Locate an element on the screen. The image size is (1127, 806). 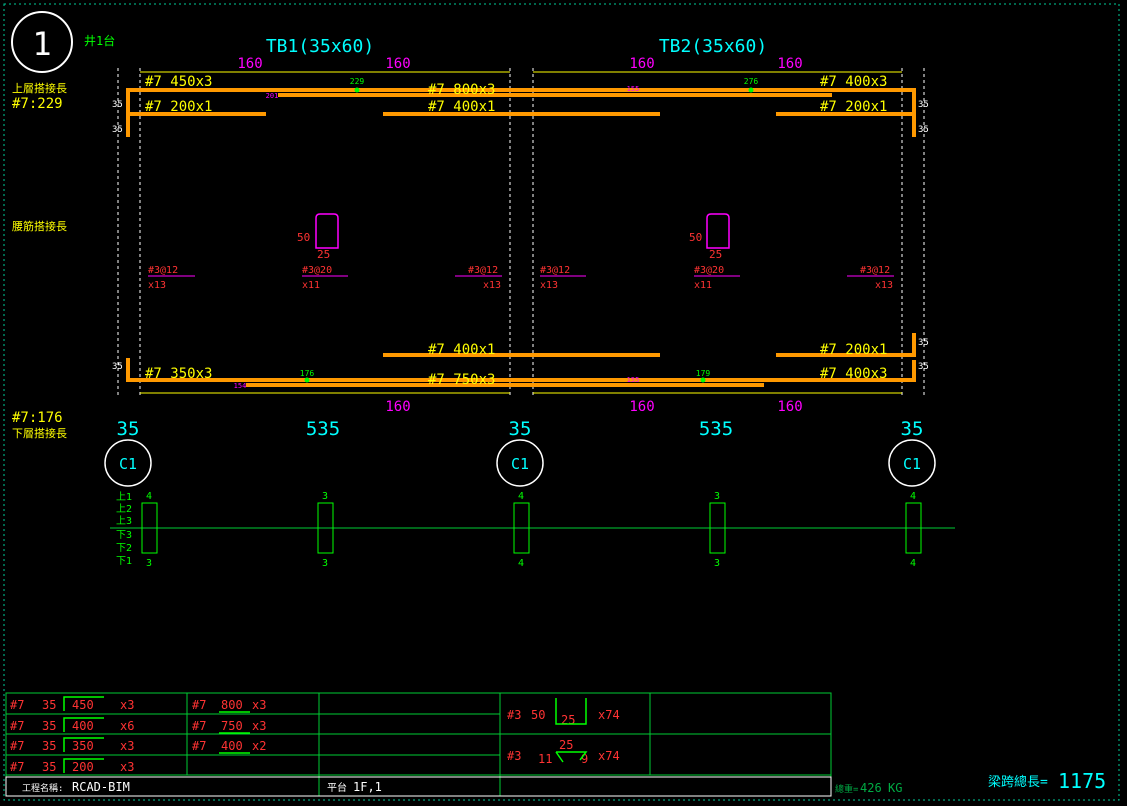
tb1-top-bar-2: #7 800x3 is located at coordinates (461, 90).